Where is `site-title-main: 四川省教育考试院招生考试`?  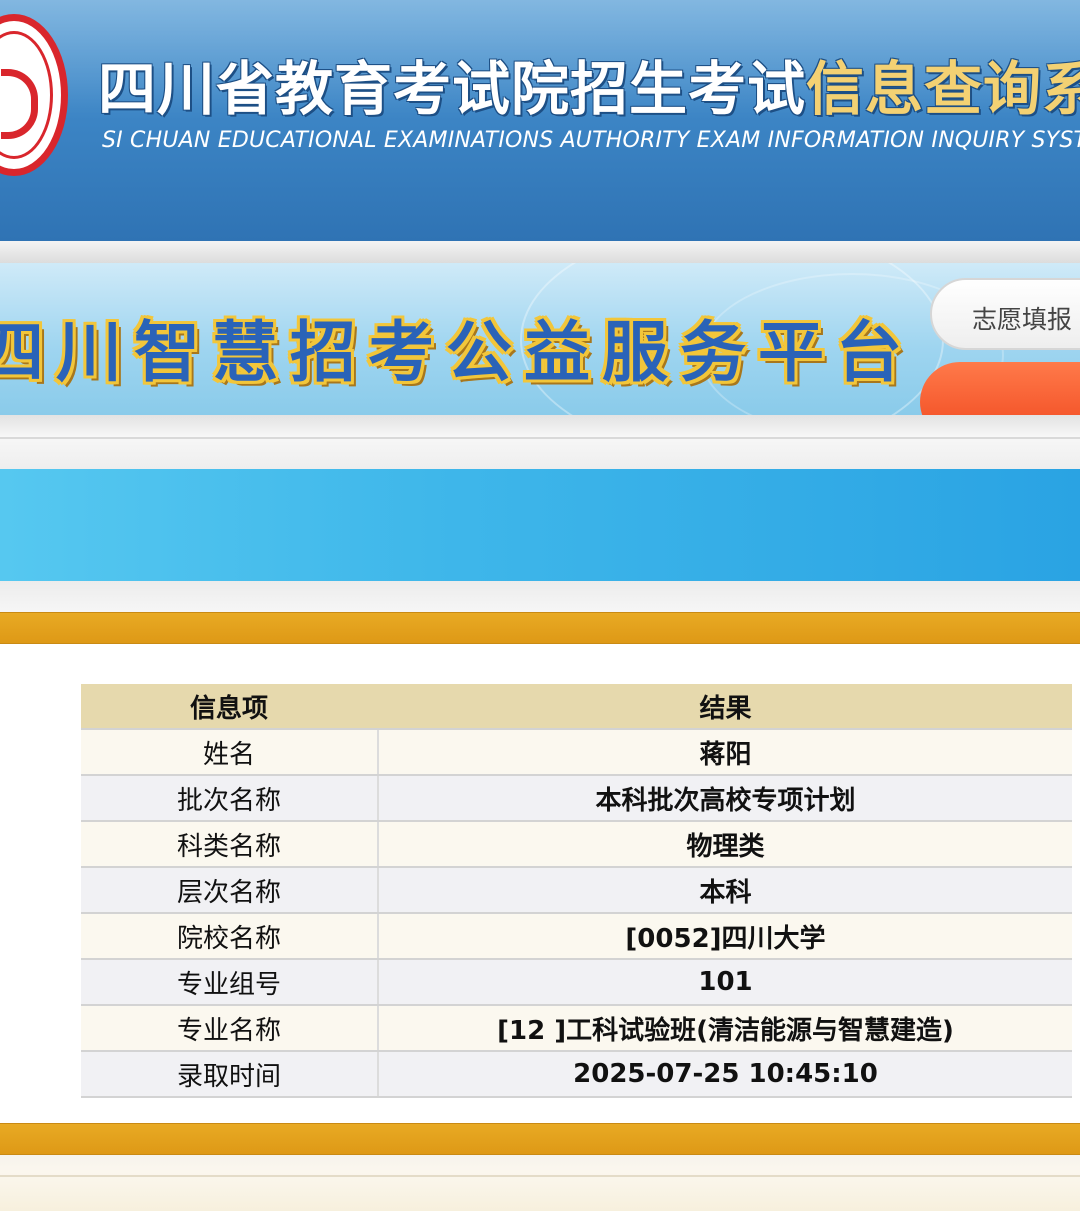
site-title-main: 四川省教育考试院招生考试 is located at coordinates (452, 89).